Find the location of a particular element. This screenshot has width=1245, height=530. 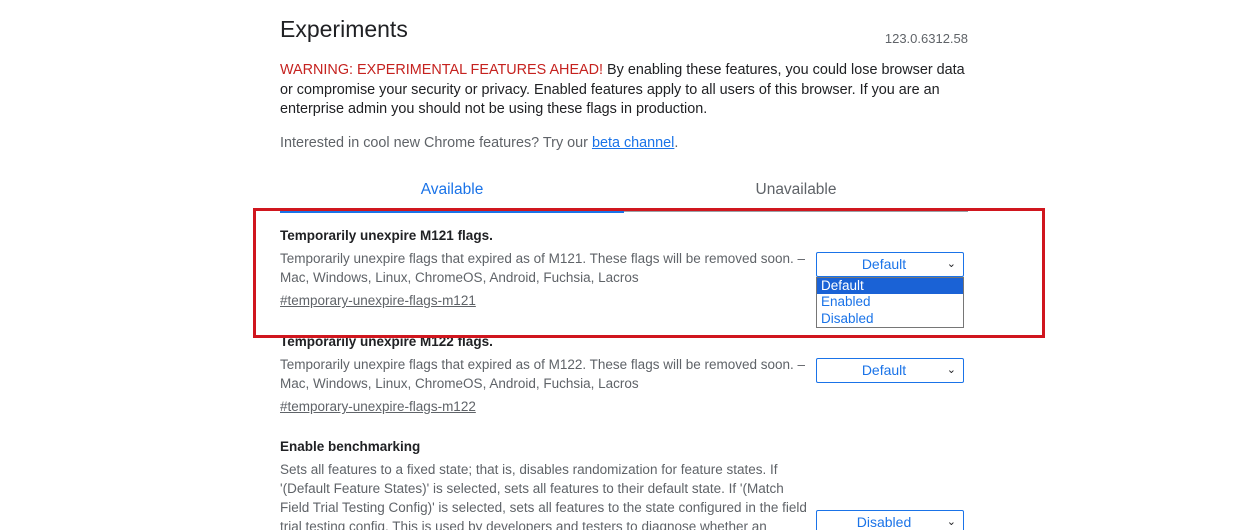

select-value: Disabled is located at coordinates (884, 522).